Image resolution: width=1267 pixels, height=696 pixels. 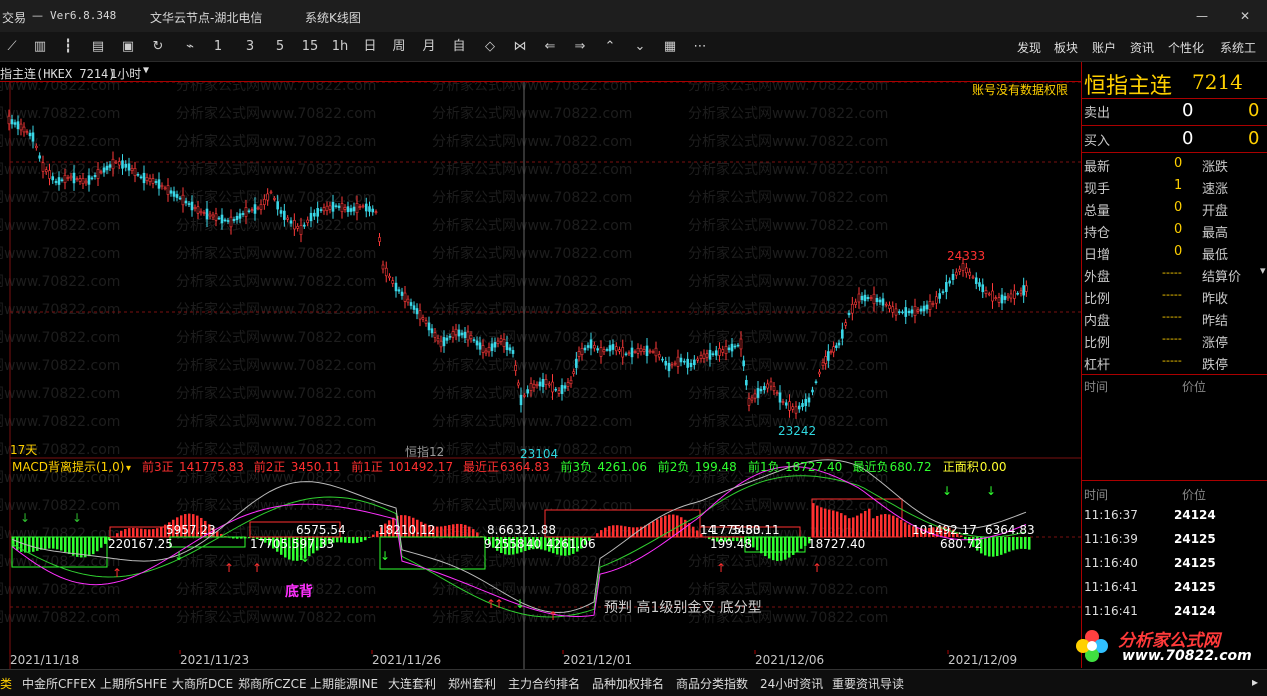 I want to click on close-icon: ✕, so click(x=1245, y=16).